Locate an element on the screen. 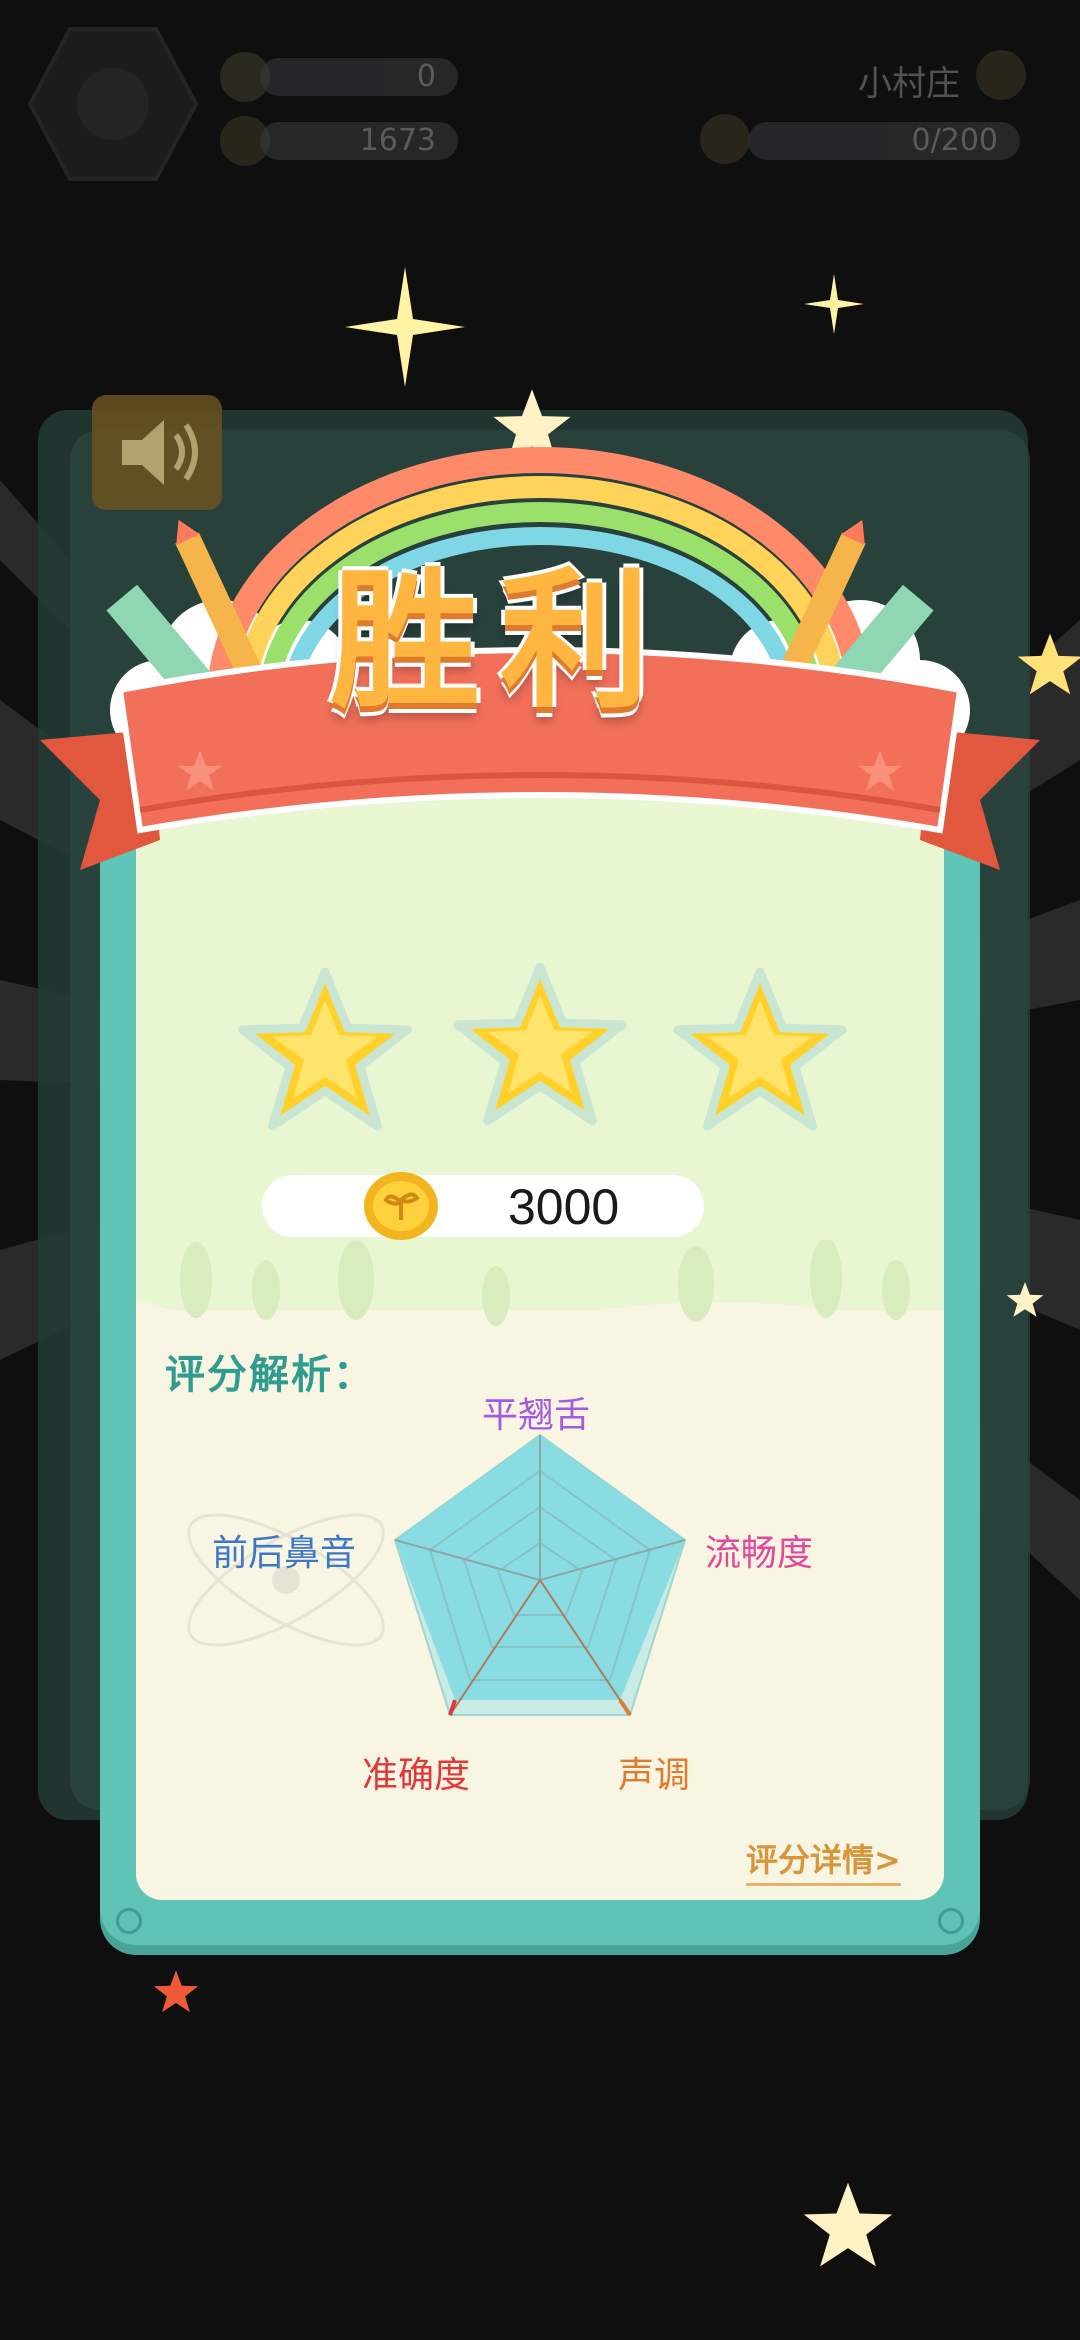 The image size is (1080, 2340). radar-label-nasal: 前后鼻音 is located at coordinates (284, 1553).